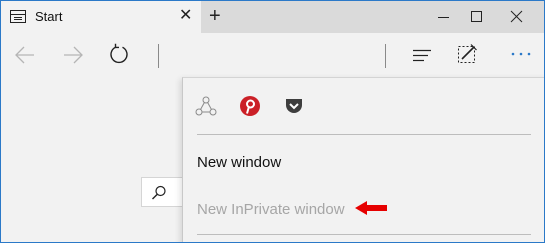 This screenshot has height=243, width=545. Describe the element at coordinates (101, 17) in the screenshot. I see `tab-start: Start ✕` at that location.